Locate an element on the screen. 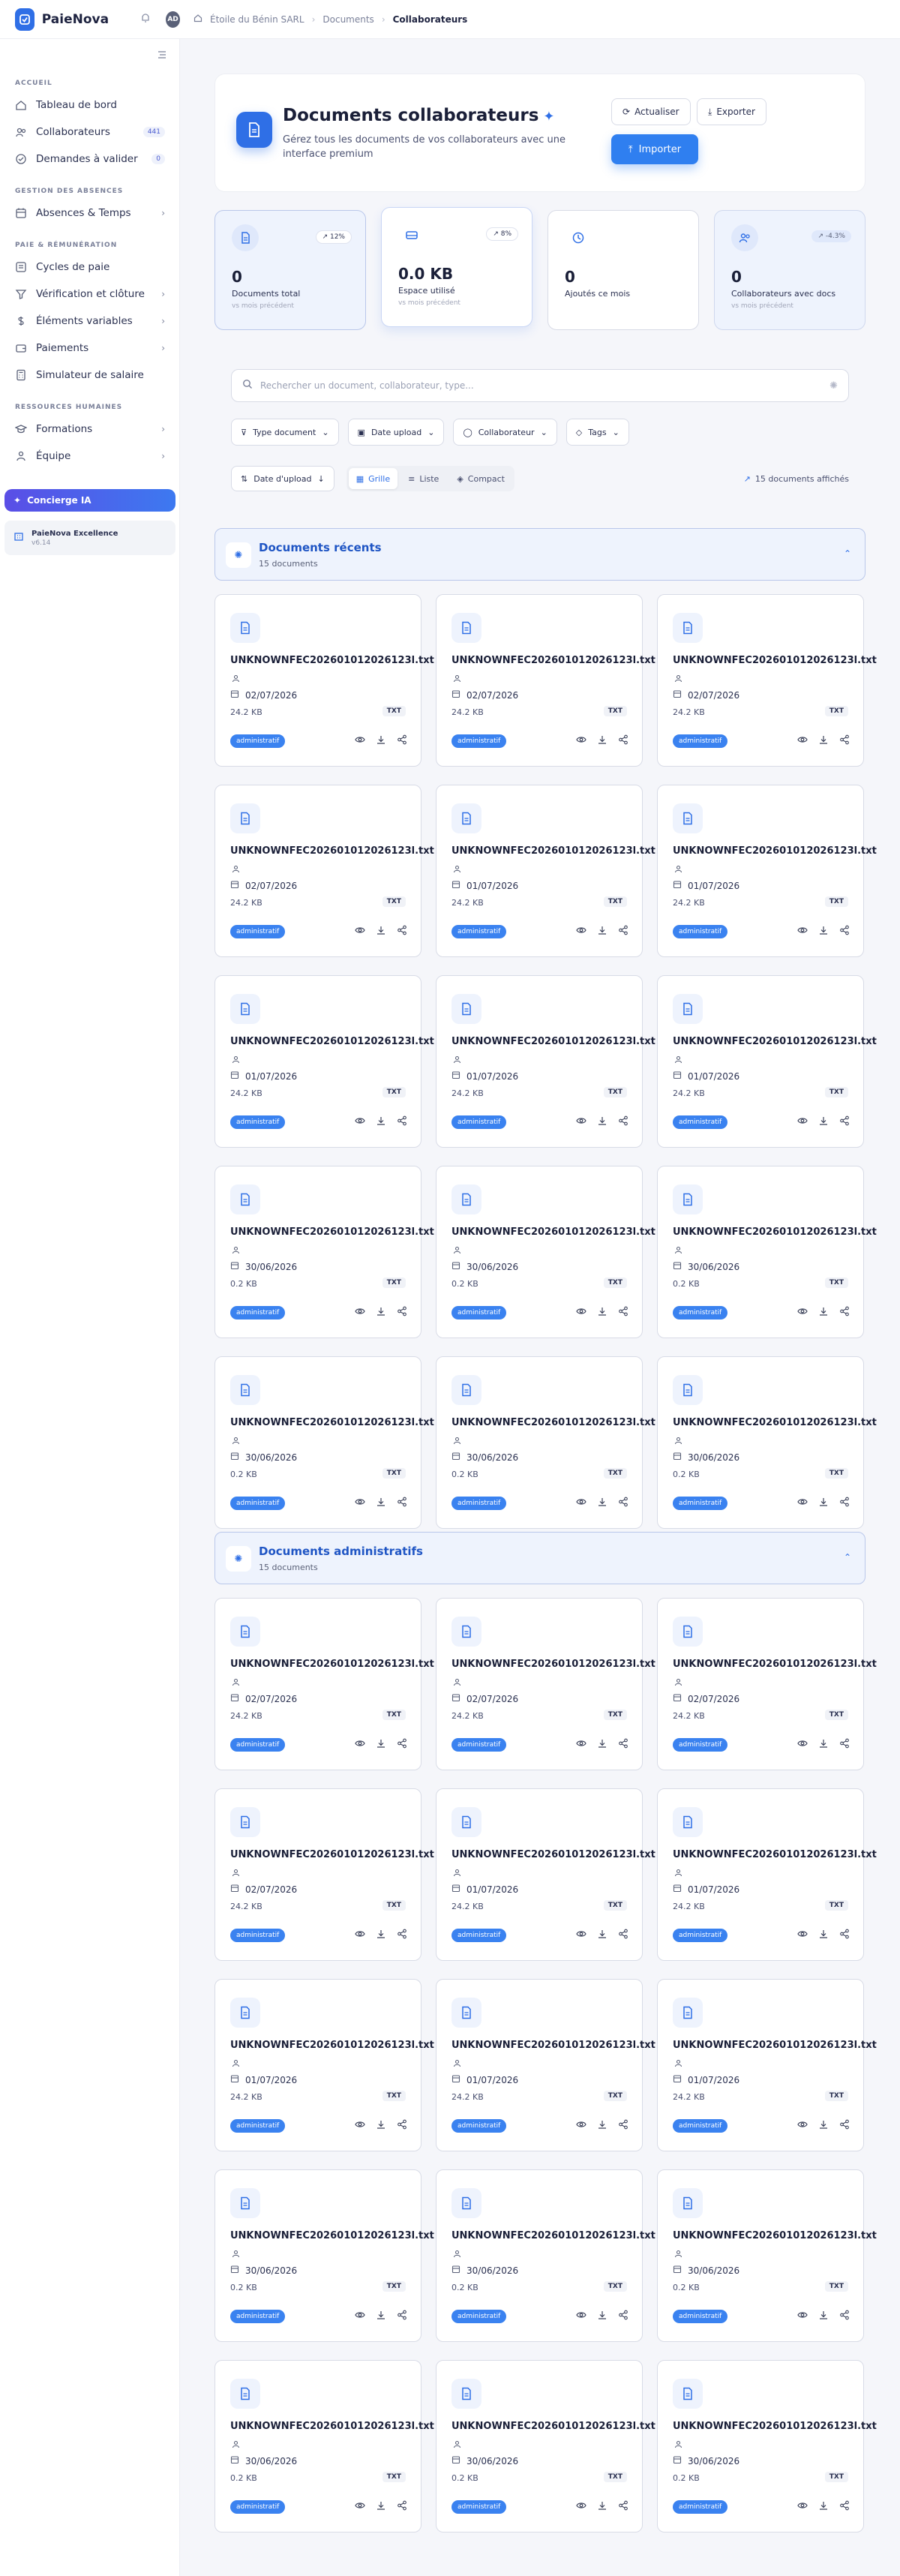 The width and height of the screenshot is (900, 2576). sidebar-item: Vérification et clôture › is located at coordinates (90, 294).